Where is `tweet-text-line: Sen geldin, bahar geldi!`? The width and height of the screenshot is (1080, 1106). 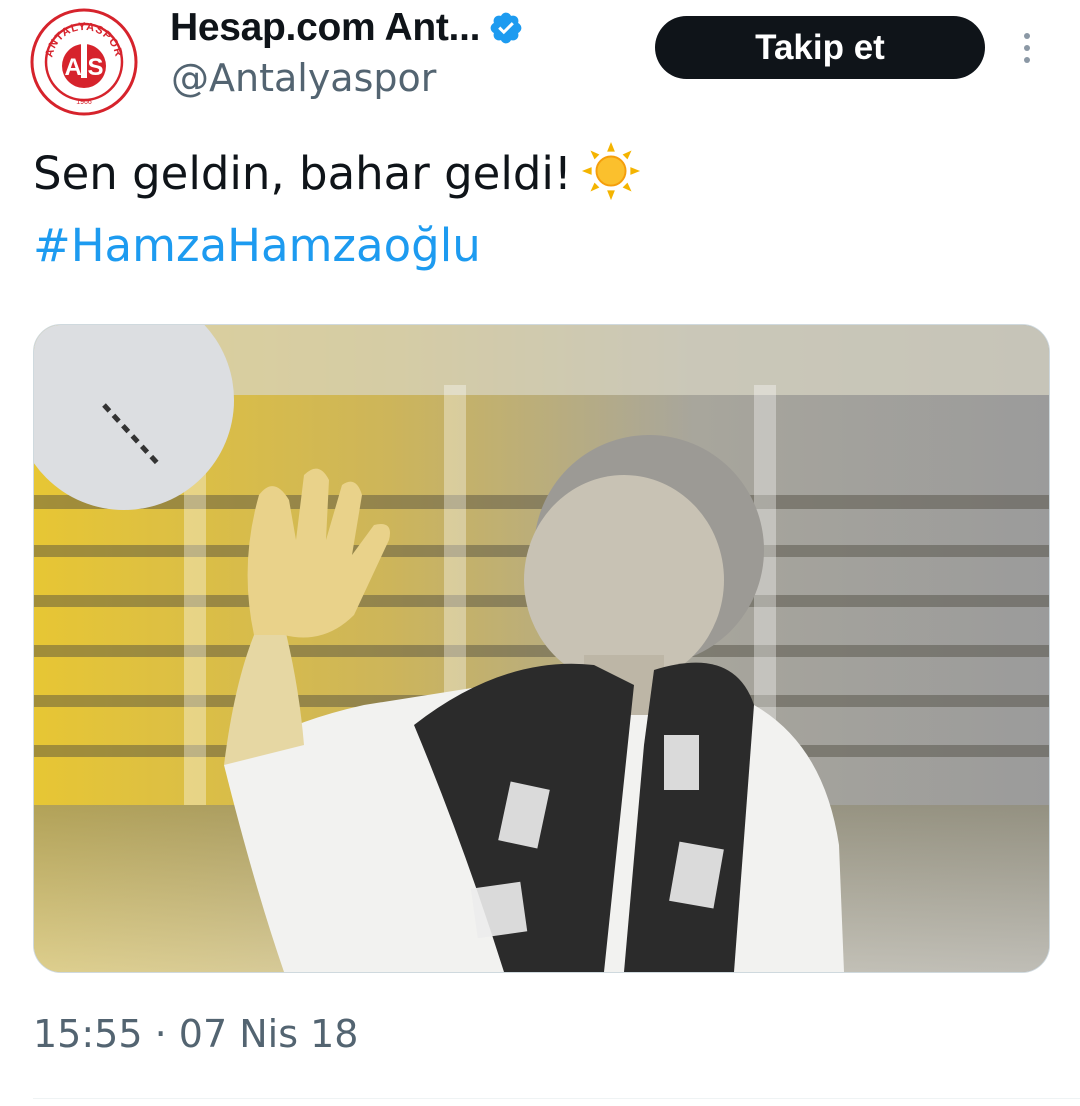
tweet-text-line: Sen geldin, bahar geldi! is located at coordinates (337, 174).